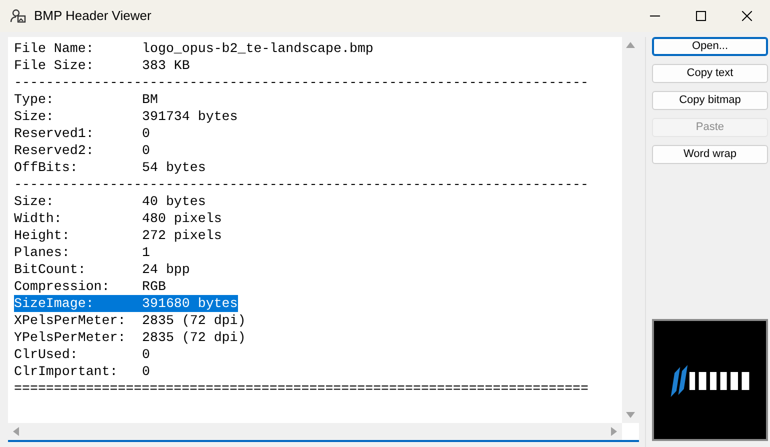  What do you see at coordinates (146, 252) in the screenshot?
I see `field-value: 1` at bounding box center [146, 252].